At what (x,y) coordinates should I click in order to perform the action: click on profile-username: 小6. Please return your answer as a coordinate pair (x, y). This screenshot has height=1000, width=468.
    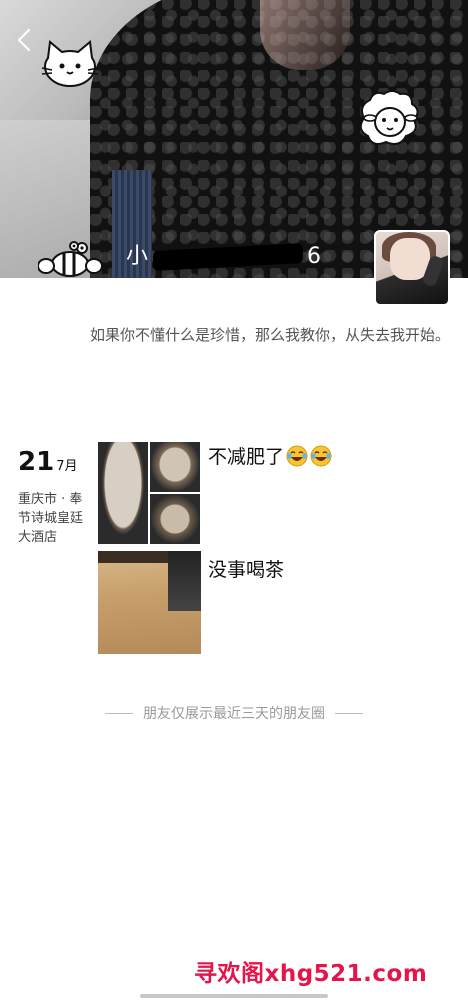
    Looking at the image, I should click on (224, 254).